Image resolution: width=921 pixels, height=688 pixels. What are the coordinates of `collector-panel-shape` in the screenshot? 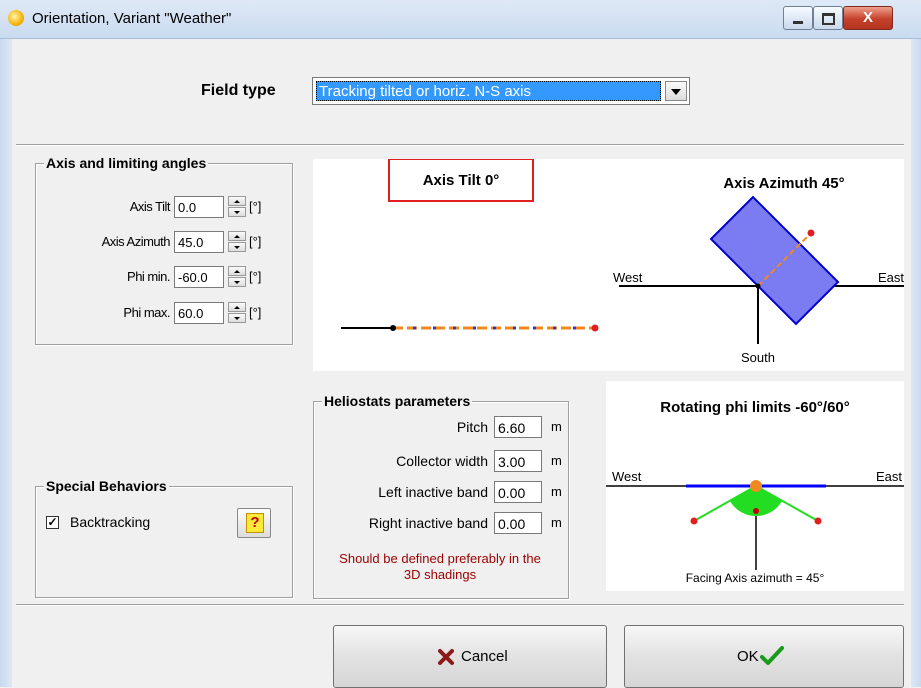 It's located at (774, 260).